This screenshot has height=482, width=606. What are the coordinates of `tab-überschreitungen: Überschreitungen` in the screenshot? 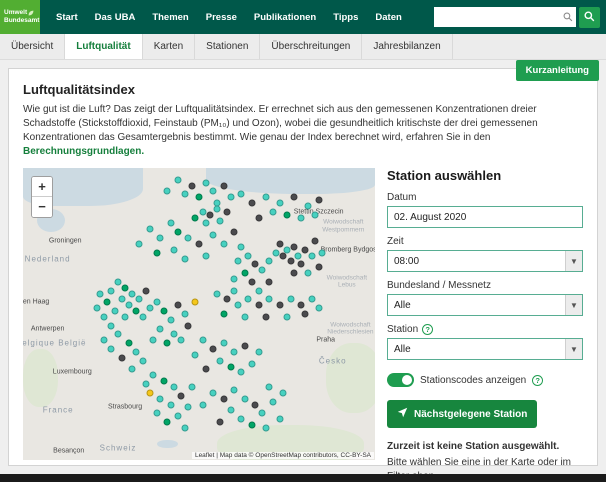 It's located at (311, 46).